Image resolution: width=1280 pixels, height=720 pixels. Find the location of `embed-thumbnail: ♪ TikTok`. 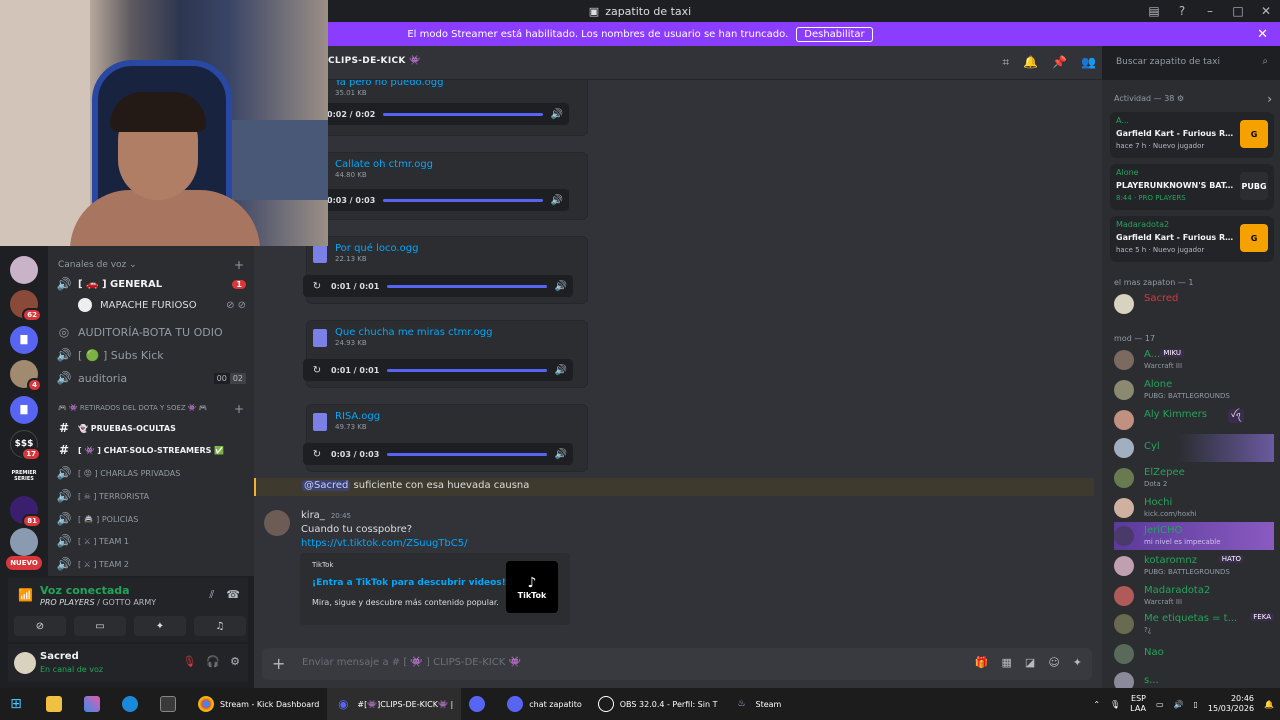

embed-thumbnail: ♪ TikTok is located at coordinates (532, 587).